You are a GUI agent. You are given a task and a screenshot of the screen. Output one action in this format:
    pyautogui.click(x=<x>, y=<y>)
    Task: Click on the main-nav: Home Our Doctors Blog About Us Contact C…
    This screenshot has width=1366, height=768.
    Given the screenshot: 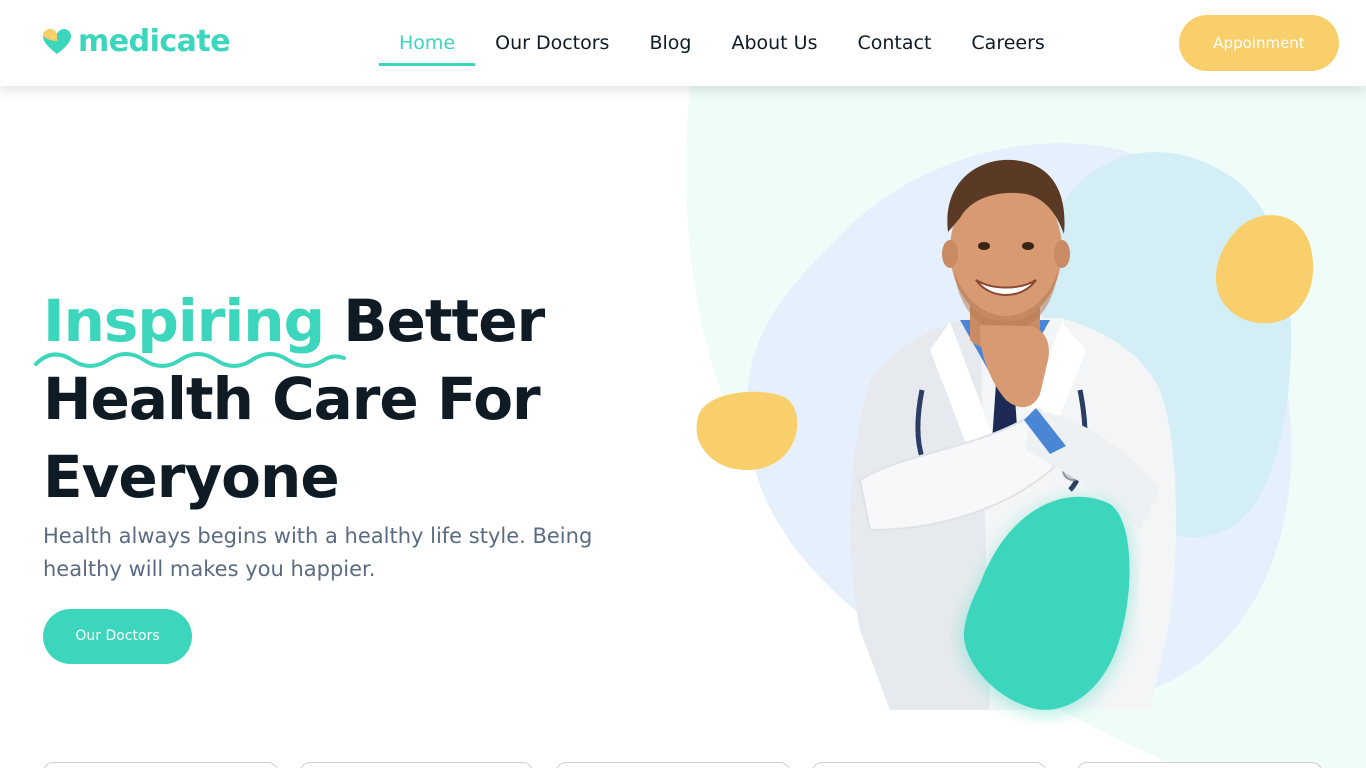 What is the action you would take?
    pyautogui.click(x=722, y=44)
    